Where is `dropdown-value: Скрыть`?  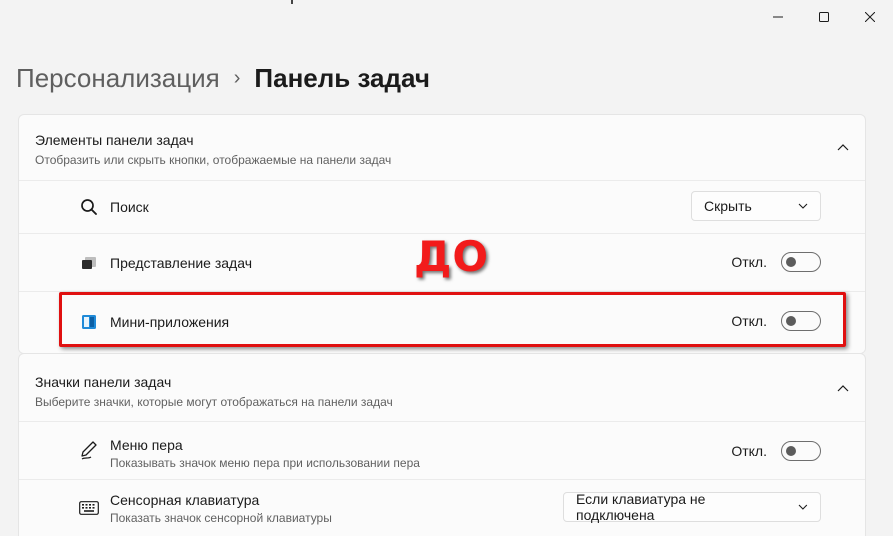 dropdown-value: Скрыть is located at coordinates (728, 206).